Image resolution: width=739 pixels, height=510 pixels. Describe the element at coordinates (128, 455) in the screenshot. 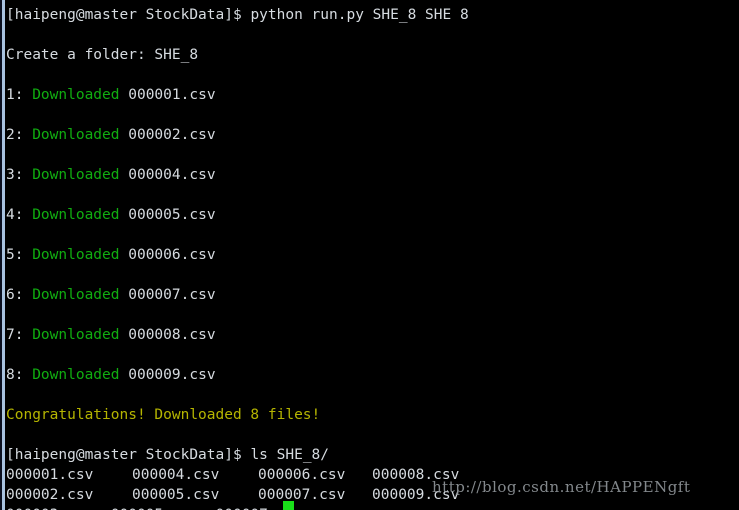

I see `shell-prompt-2: [haipeng@master StockData]$` at that location.